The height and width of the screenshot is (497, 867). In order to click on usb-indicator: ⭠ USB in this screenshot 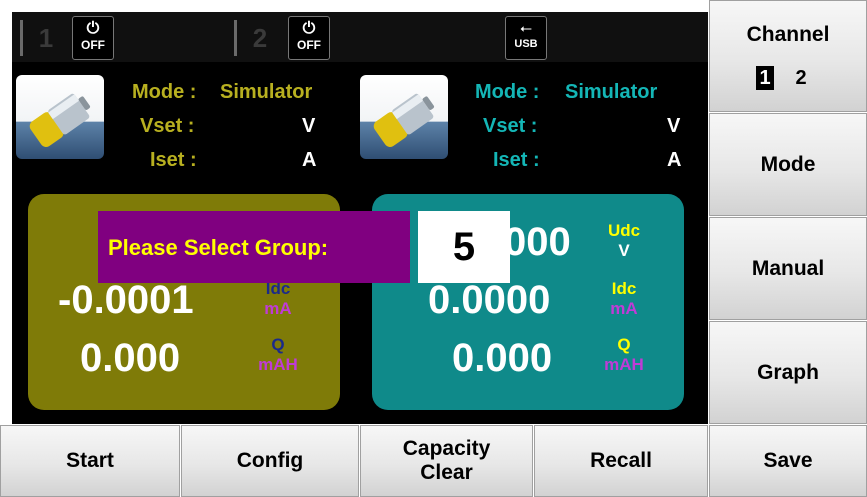, I will do `click(526, 38)`.